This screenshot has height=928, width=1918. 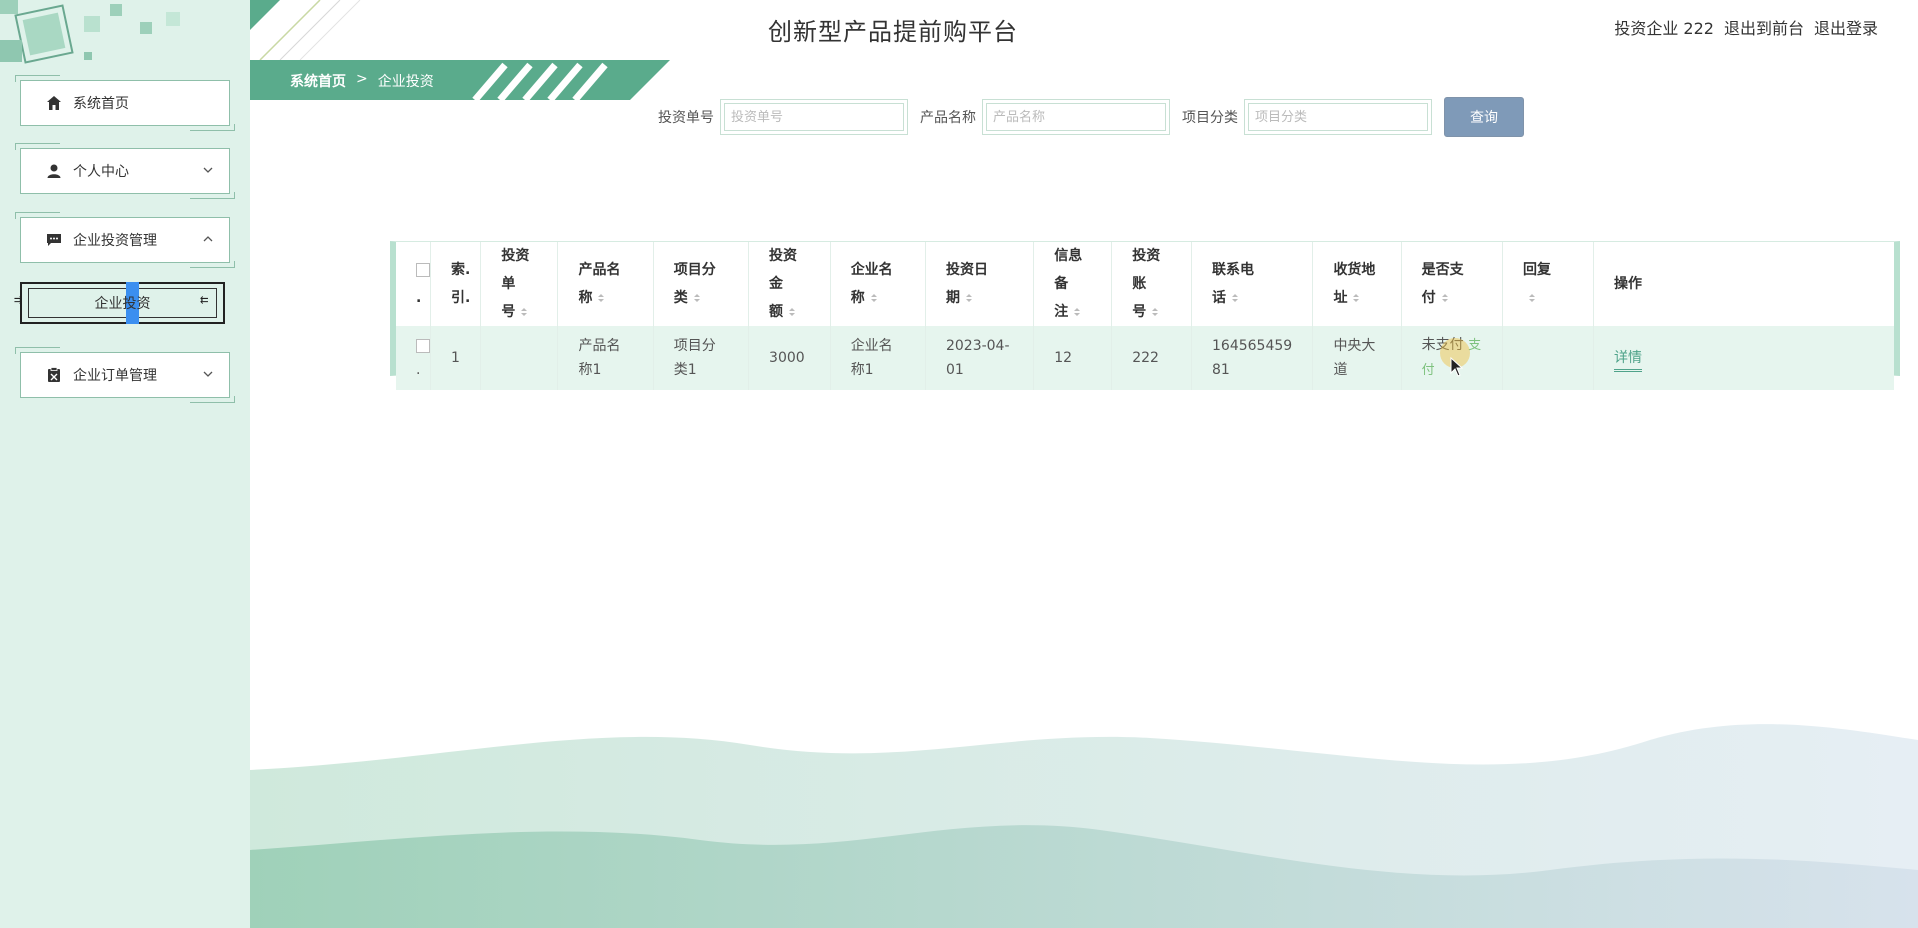 What do you see at coordinates (101, 172) in the screenshot?
I see `sidebar-item-label: 个人中心` at bounding box center [101, 172].